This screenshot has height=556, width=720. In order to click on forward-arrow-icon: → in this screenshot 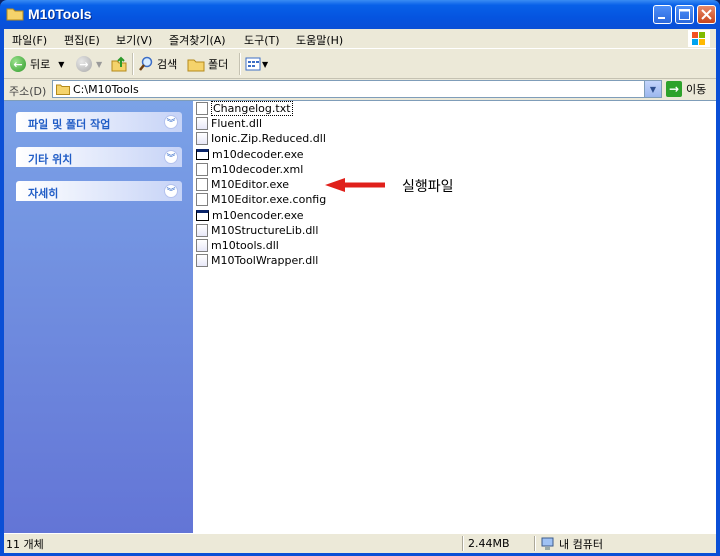, I will do `click(84, 64)`.